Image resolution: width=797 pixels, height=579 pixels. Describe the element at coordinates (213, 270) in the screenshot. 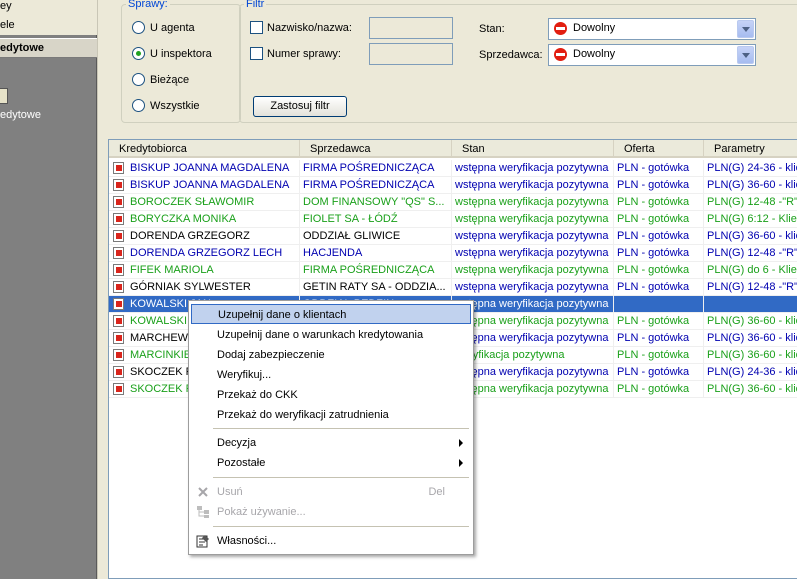

I see `cell-kredytobiorca: FIFEK MARIOLA` at that location.